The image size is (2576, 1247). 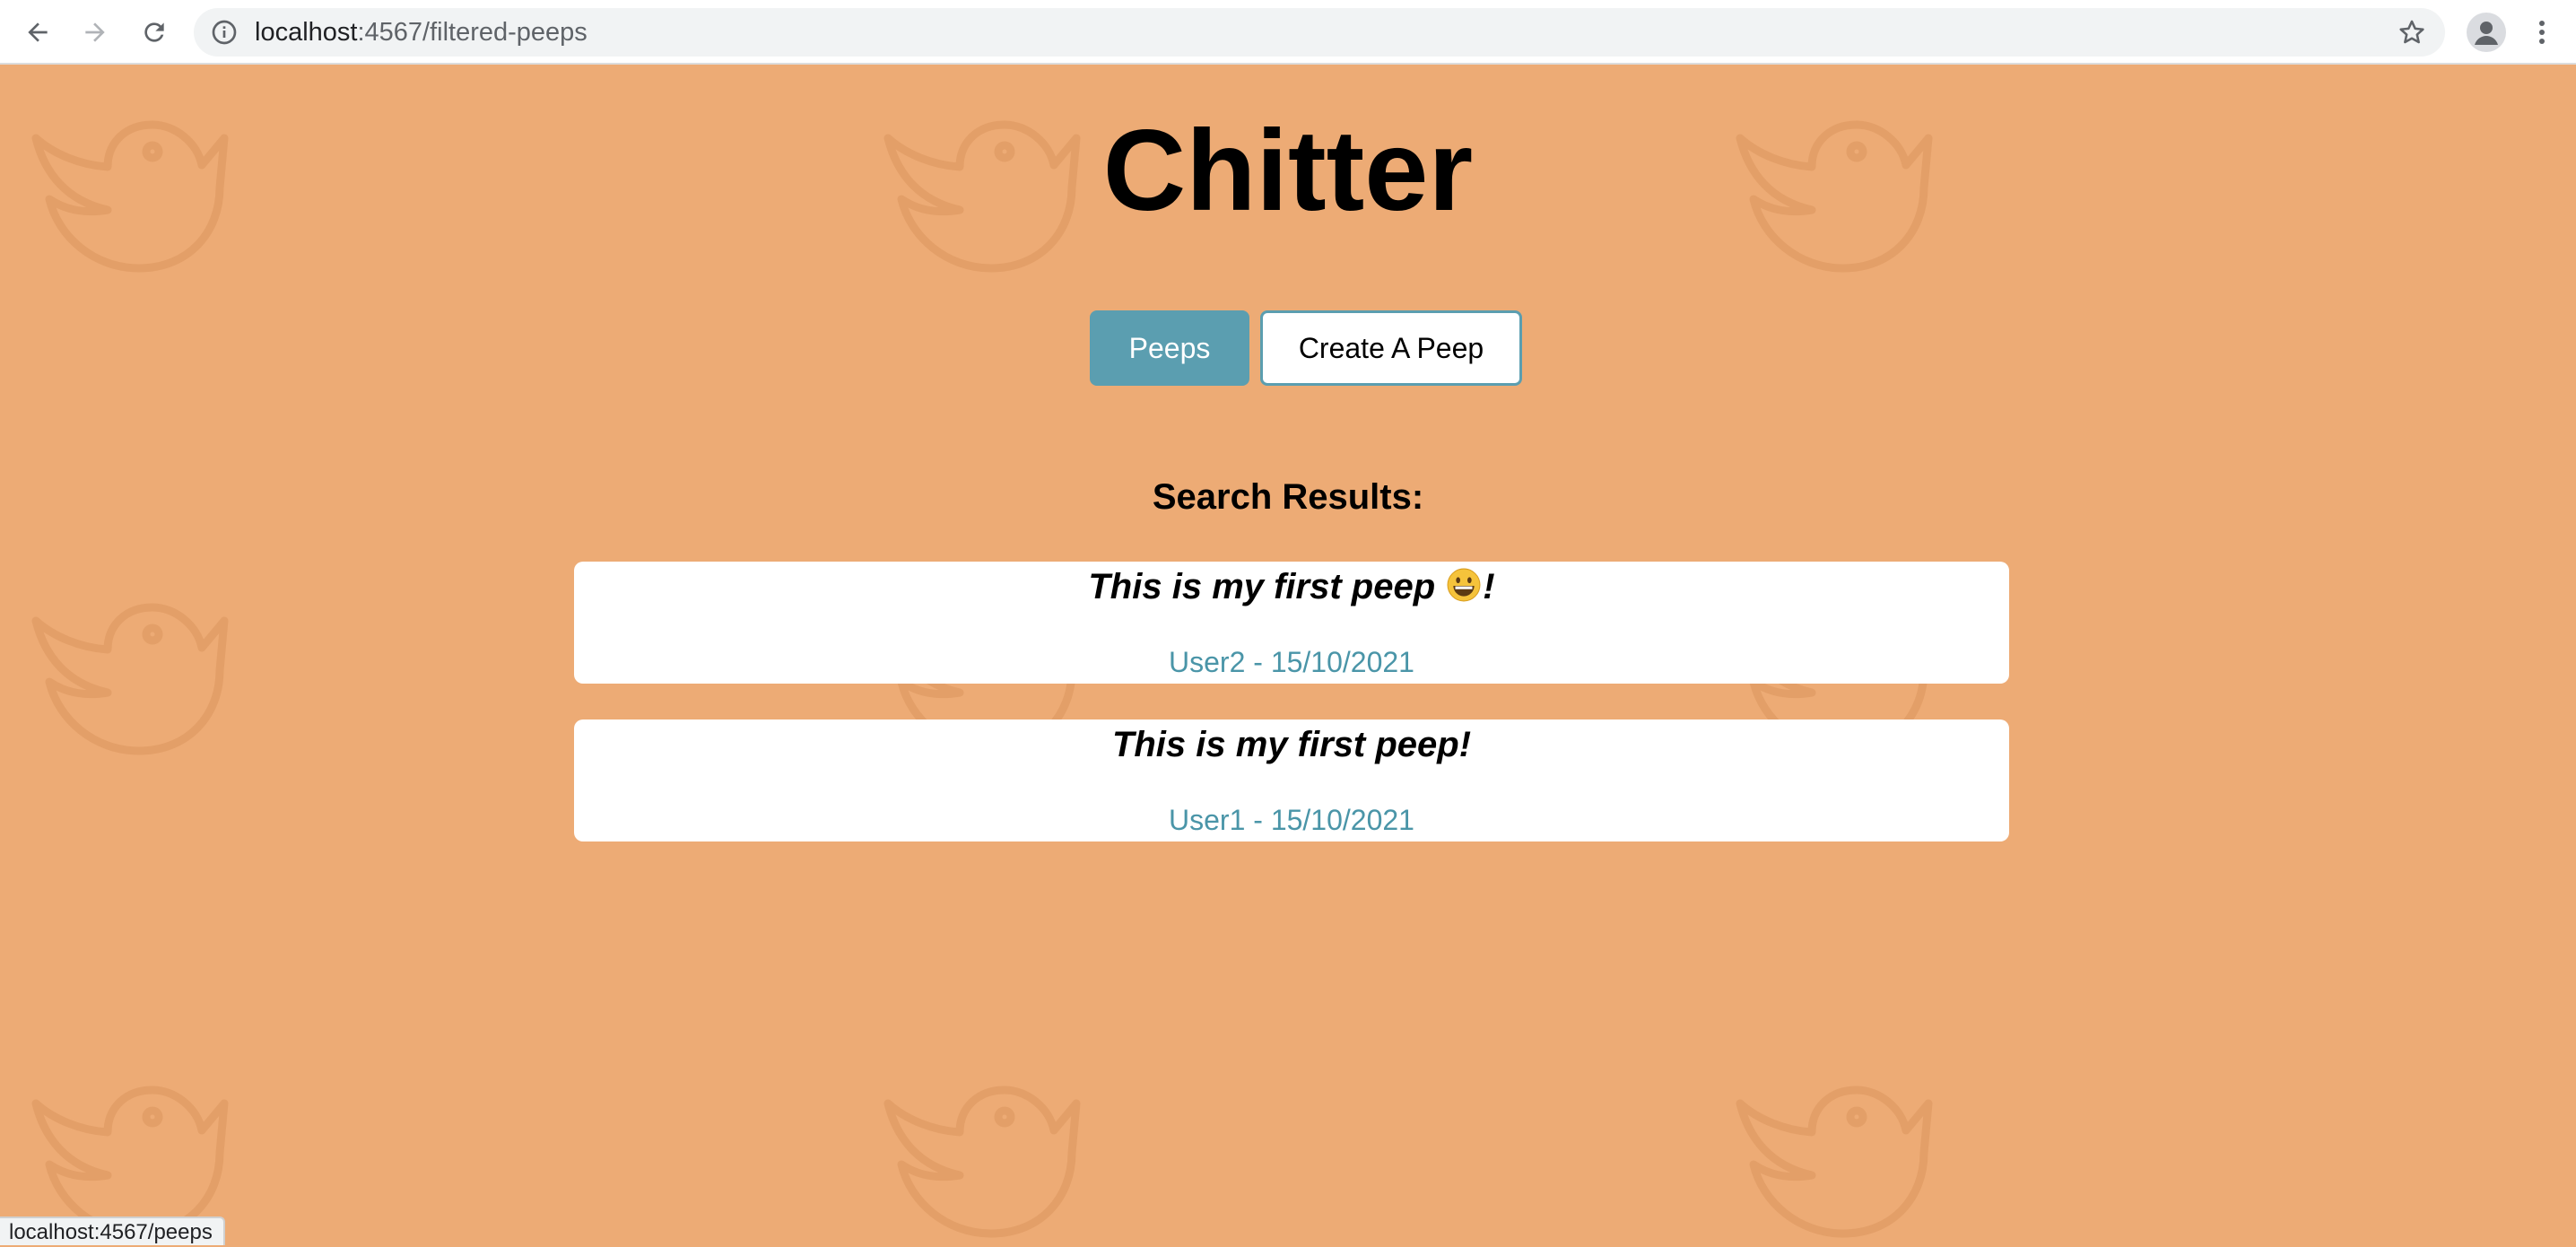 I want to click on peep-text-part: This is my first peep!, so click(x=1291, y=744).